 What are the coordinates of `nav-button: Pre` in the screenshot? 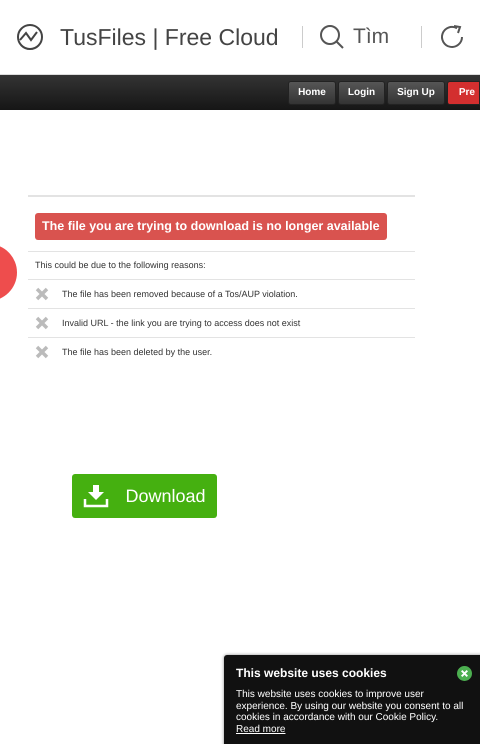 It's located at (463, 92).